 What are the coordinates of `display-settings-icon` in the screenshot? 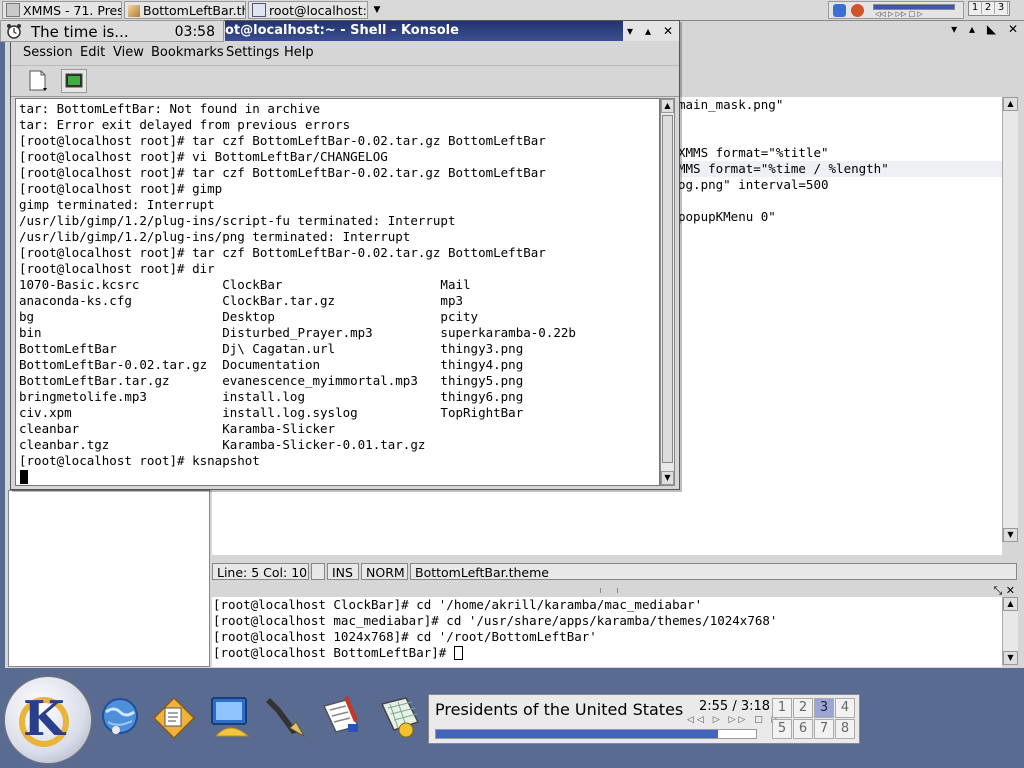 It's located at (230, 716).